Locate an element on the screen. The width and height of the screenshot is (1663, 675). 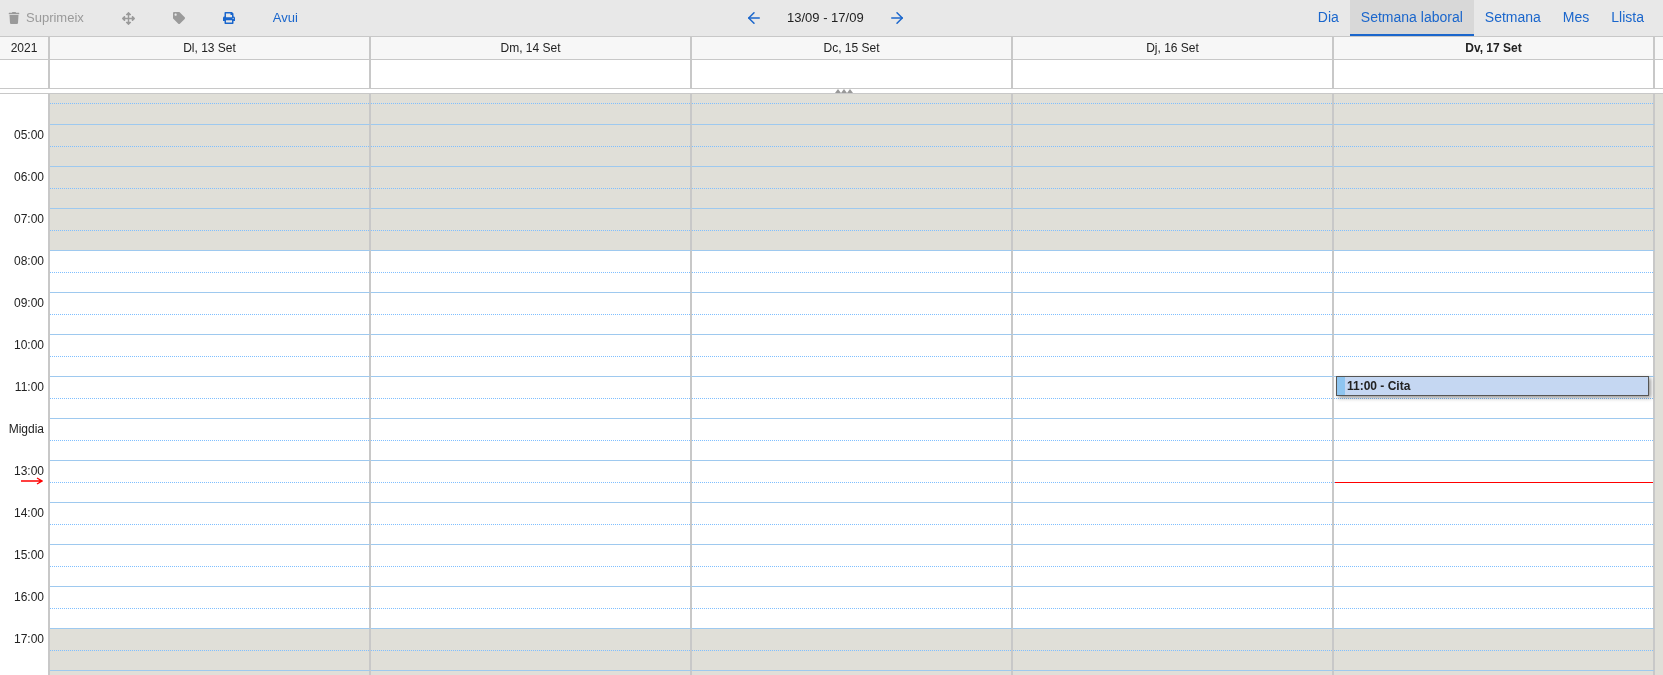
year-label: 2021 is located at coordinates (25, 48).